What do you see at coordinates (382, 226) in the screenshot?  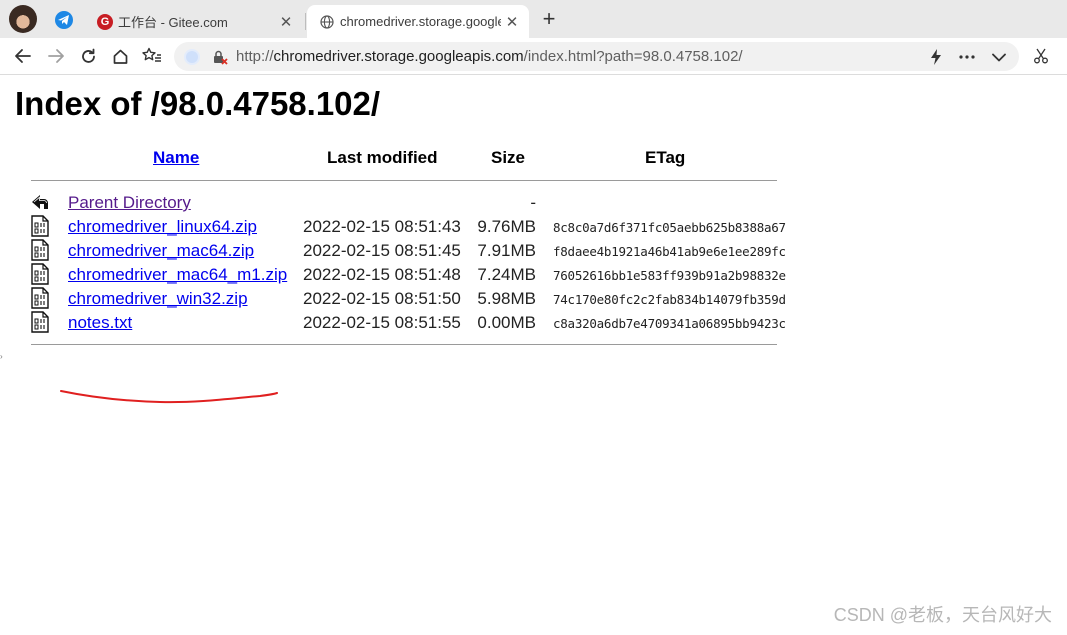 I see `file-modified: 2022-02-15 08:51:43` at bounding box center [382, 226].